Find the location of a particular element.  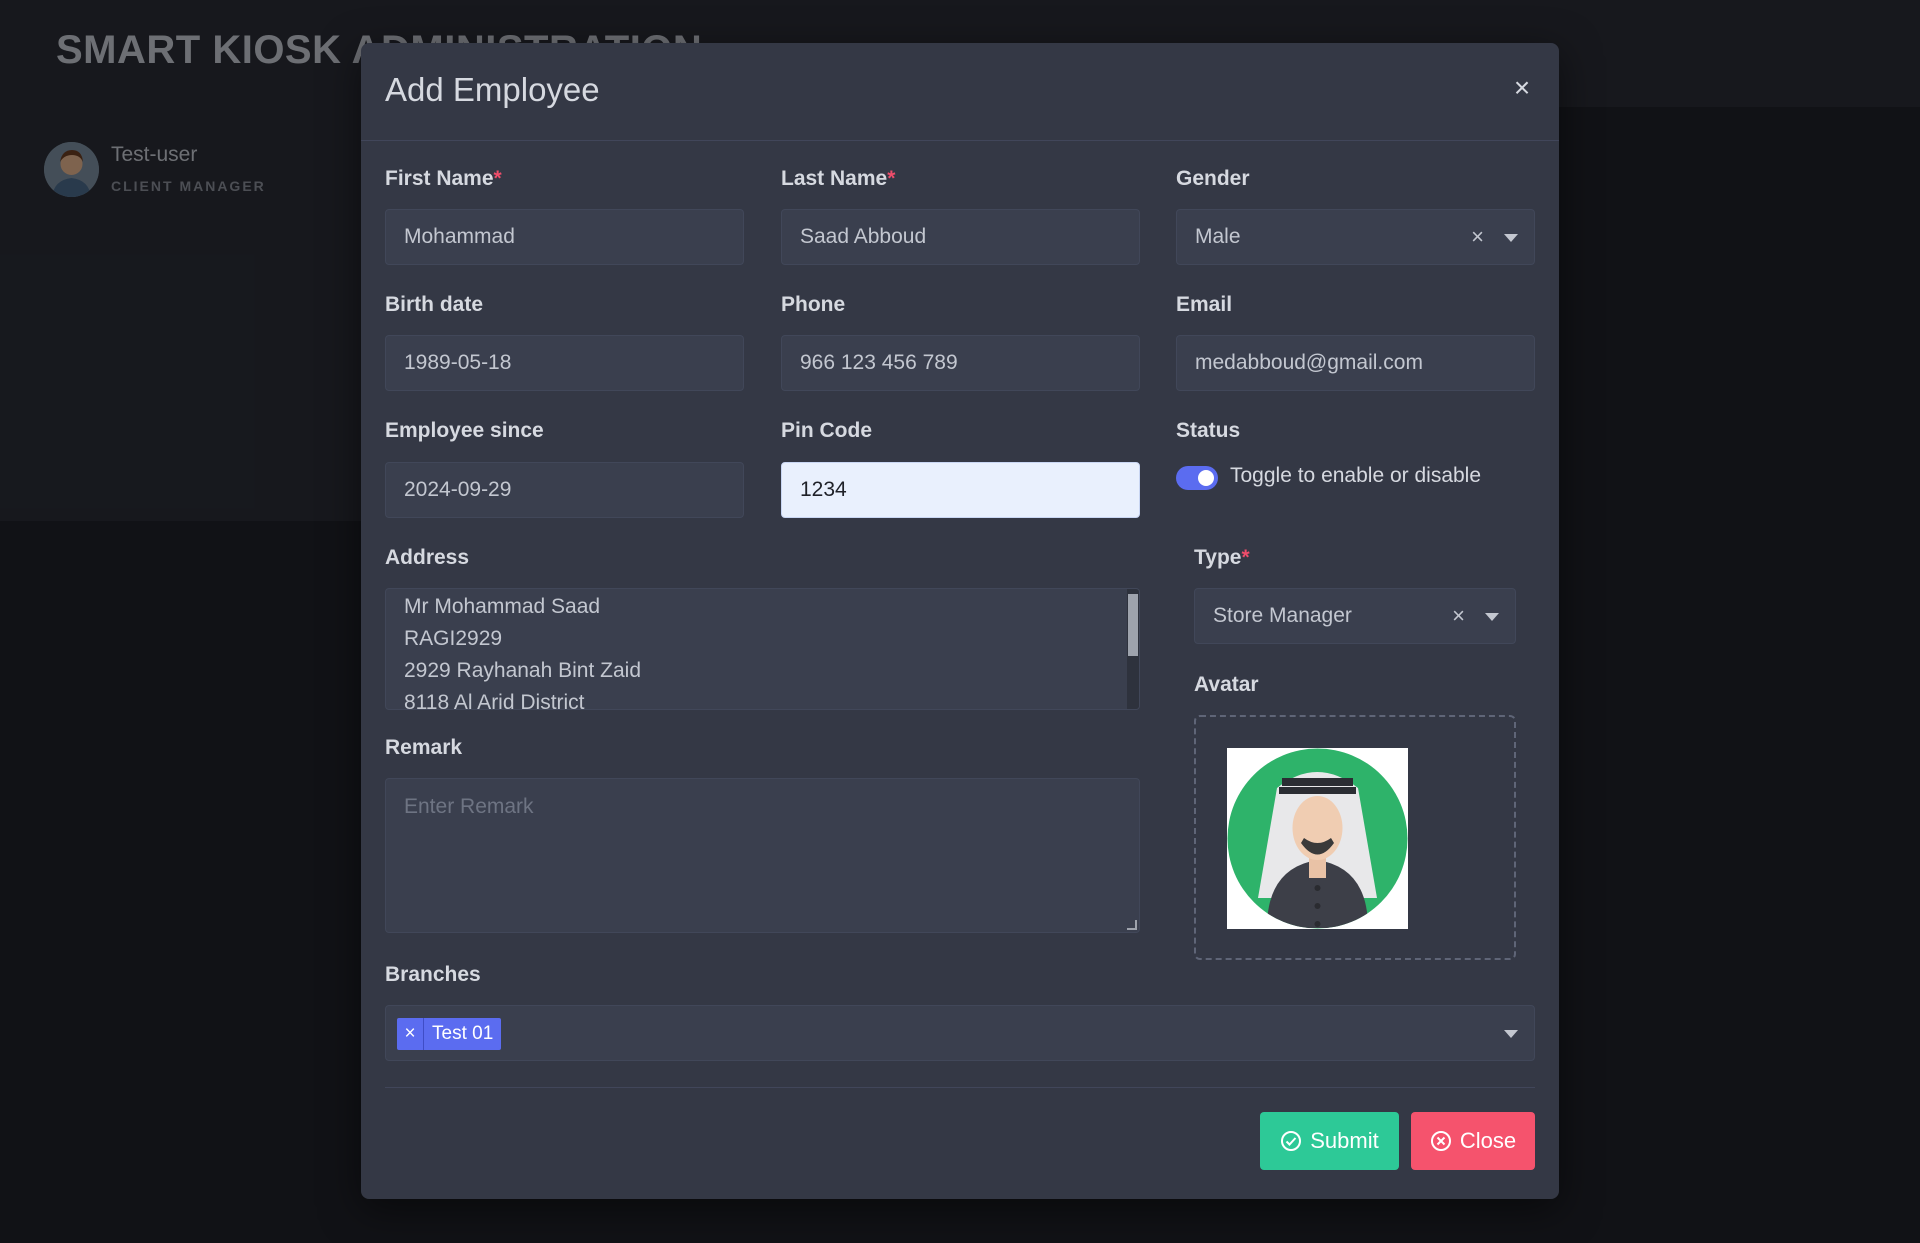

first-name-label: First Name* is located at coordinates (443, 178).